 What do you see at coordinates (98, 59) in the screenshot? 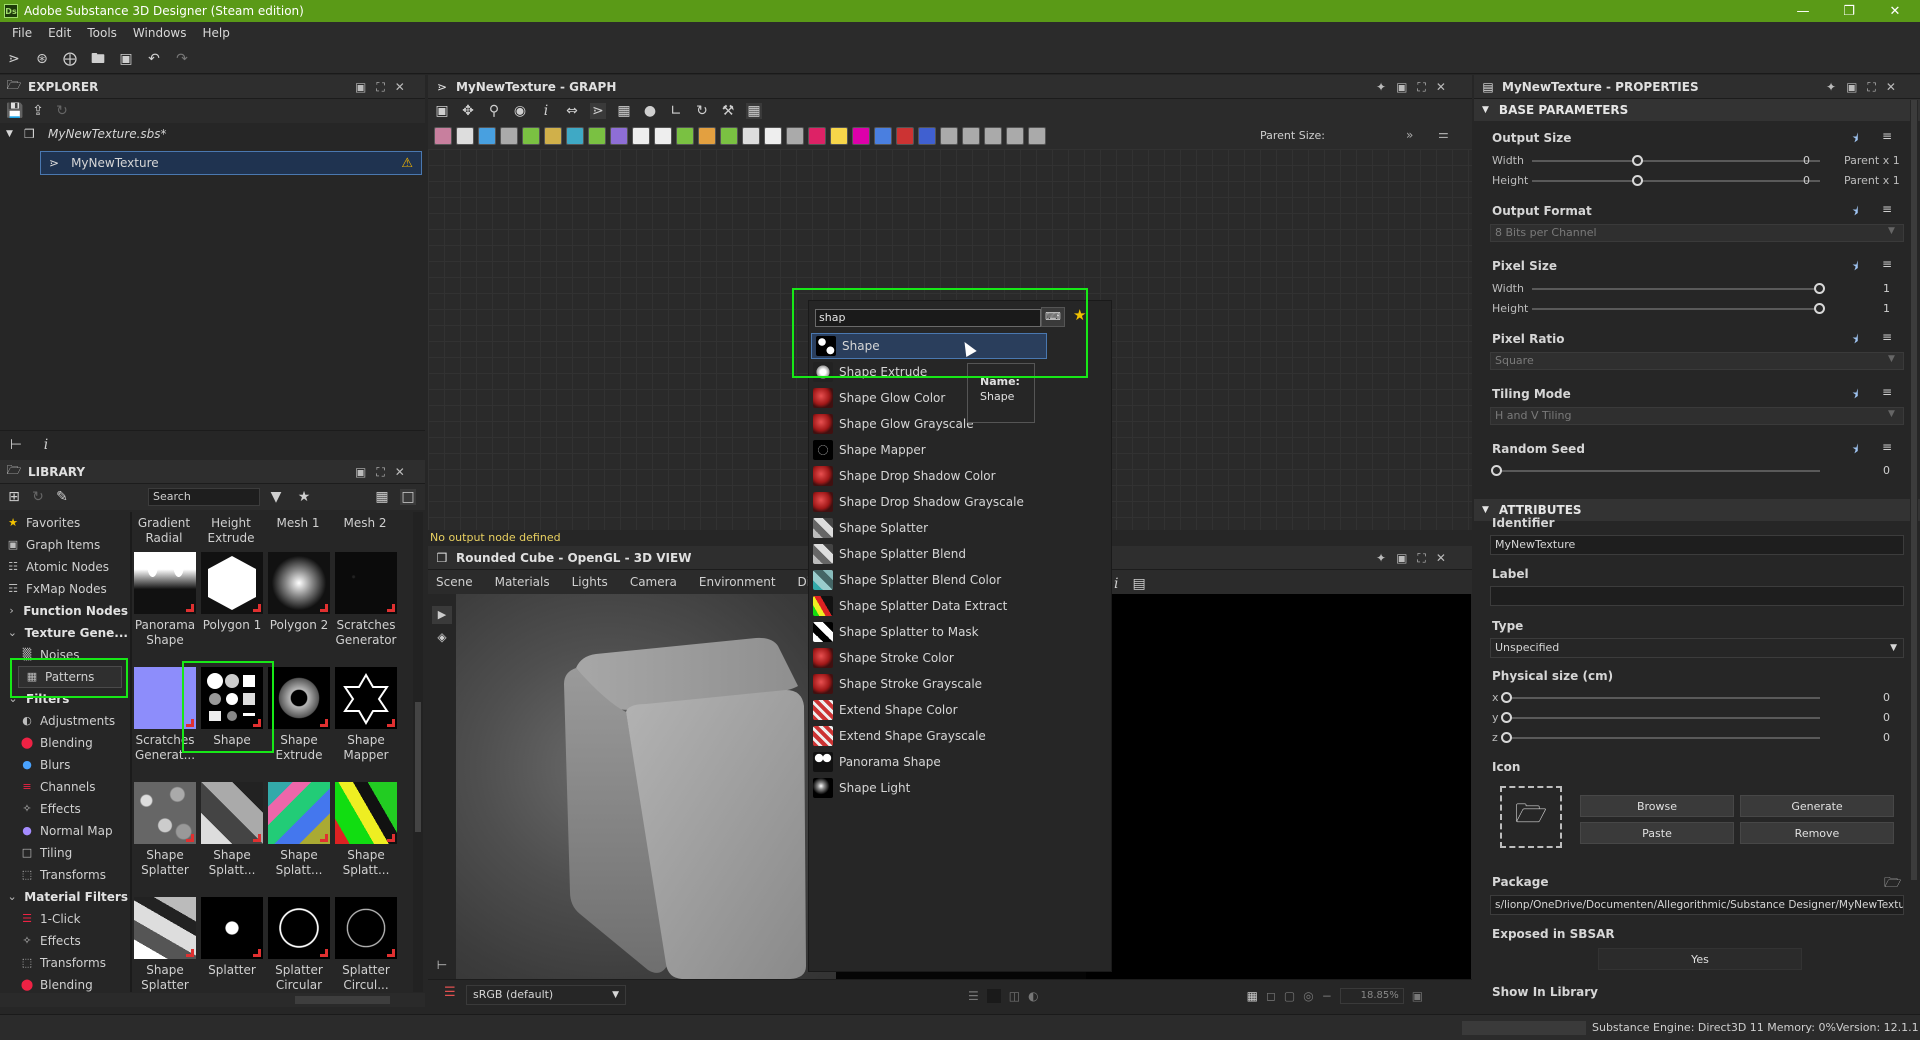
I see `open-folder-icon: 🖿` at bounding box center [98, 59].